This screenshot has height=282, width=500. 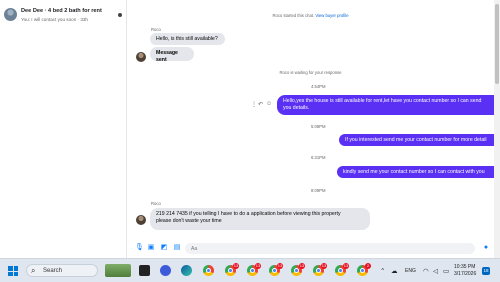 I want to click on timestamp: 6:31PM, so click(x=318, y=157).